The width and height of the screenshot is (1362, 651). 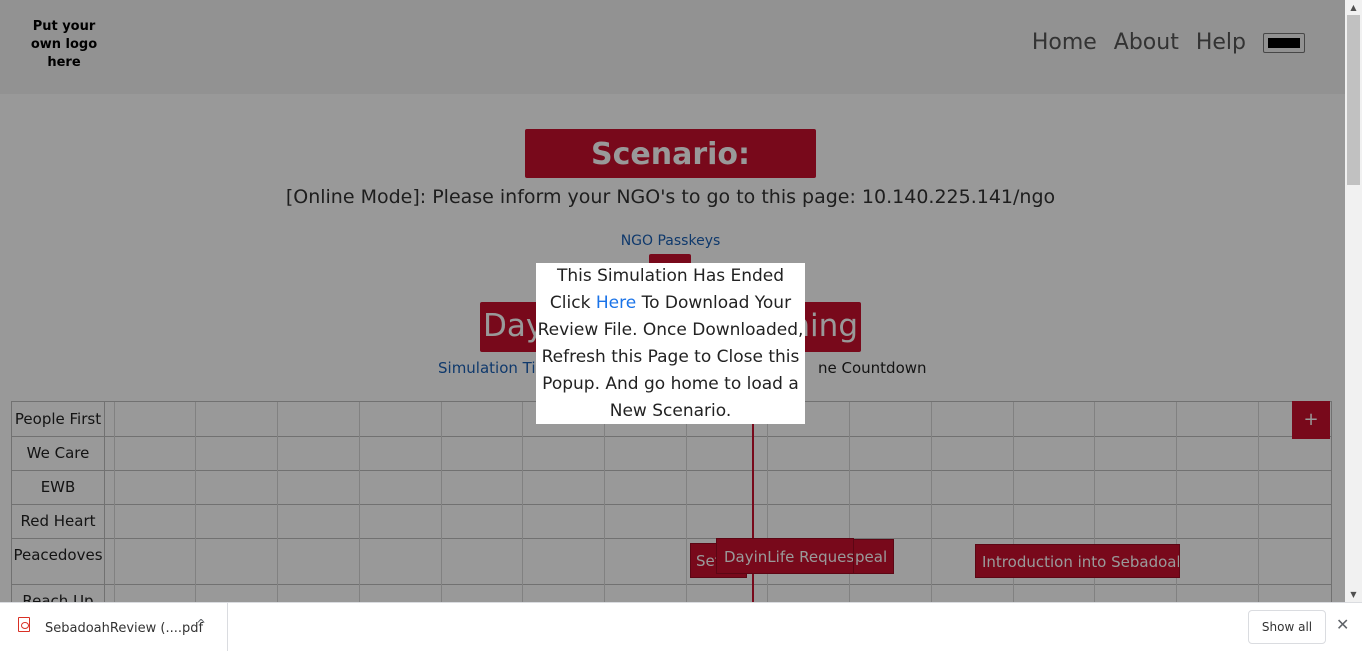 What do you see at coordinates (1353, 594) in the screenshot?
I see `scroll-down-arrow-icon: ▼` at bounding box center [1353, 594].